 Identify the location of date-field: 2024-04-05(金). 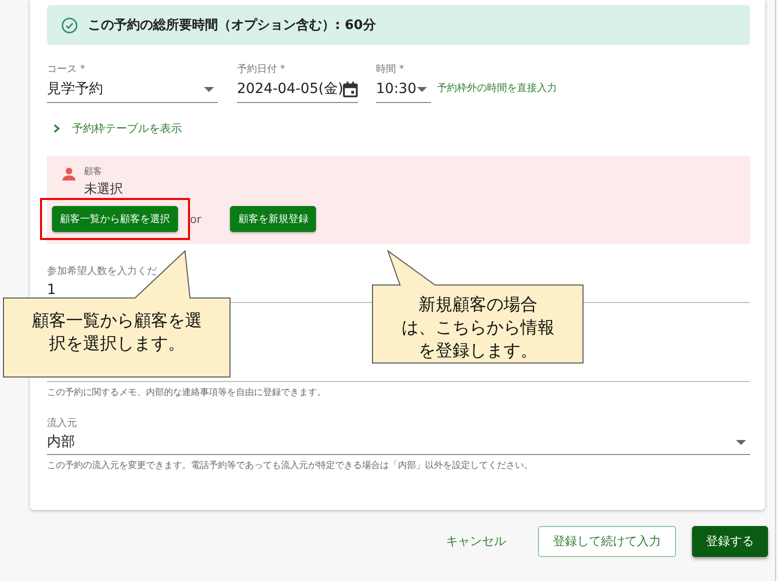
(297, 89).